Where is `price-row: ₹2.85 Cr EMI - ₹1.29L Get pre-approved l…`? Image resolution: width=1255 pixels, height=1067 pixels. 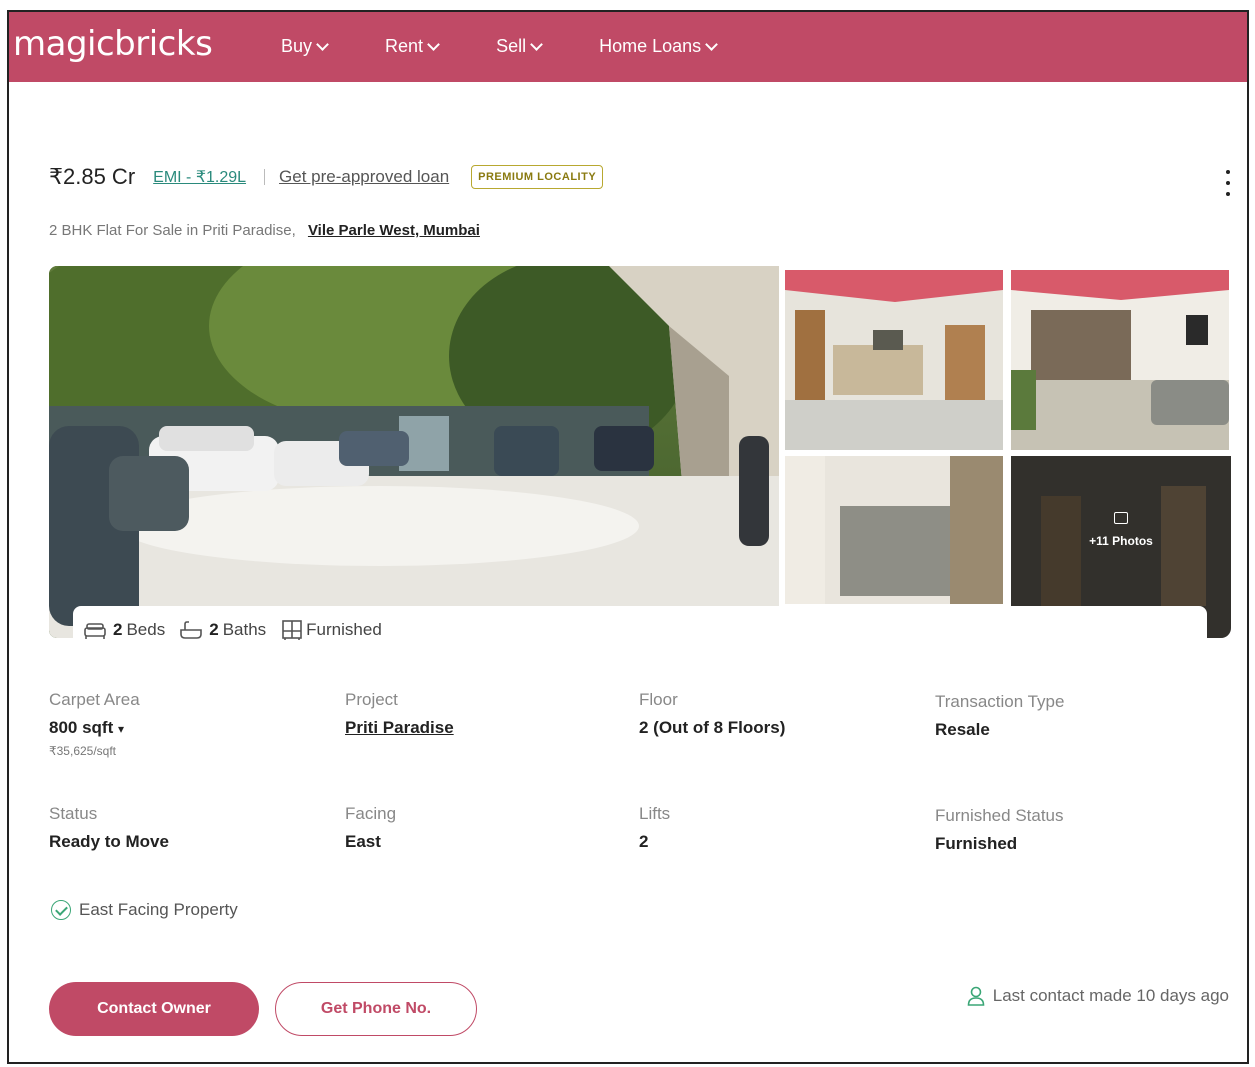
price-row: ₹2.85 Cr EMI - ₹1.29L Get pre-approved l… is located at coordinates (326, 177).